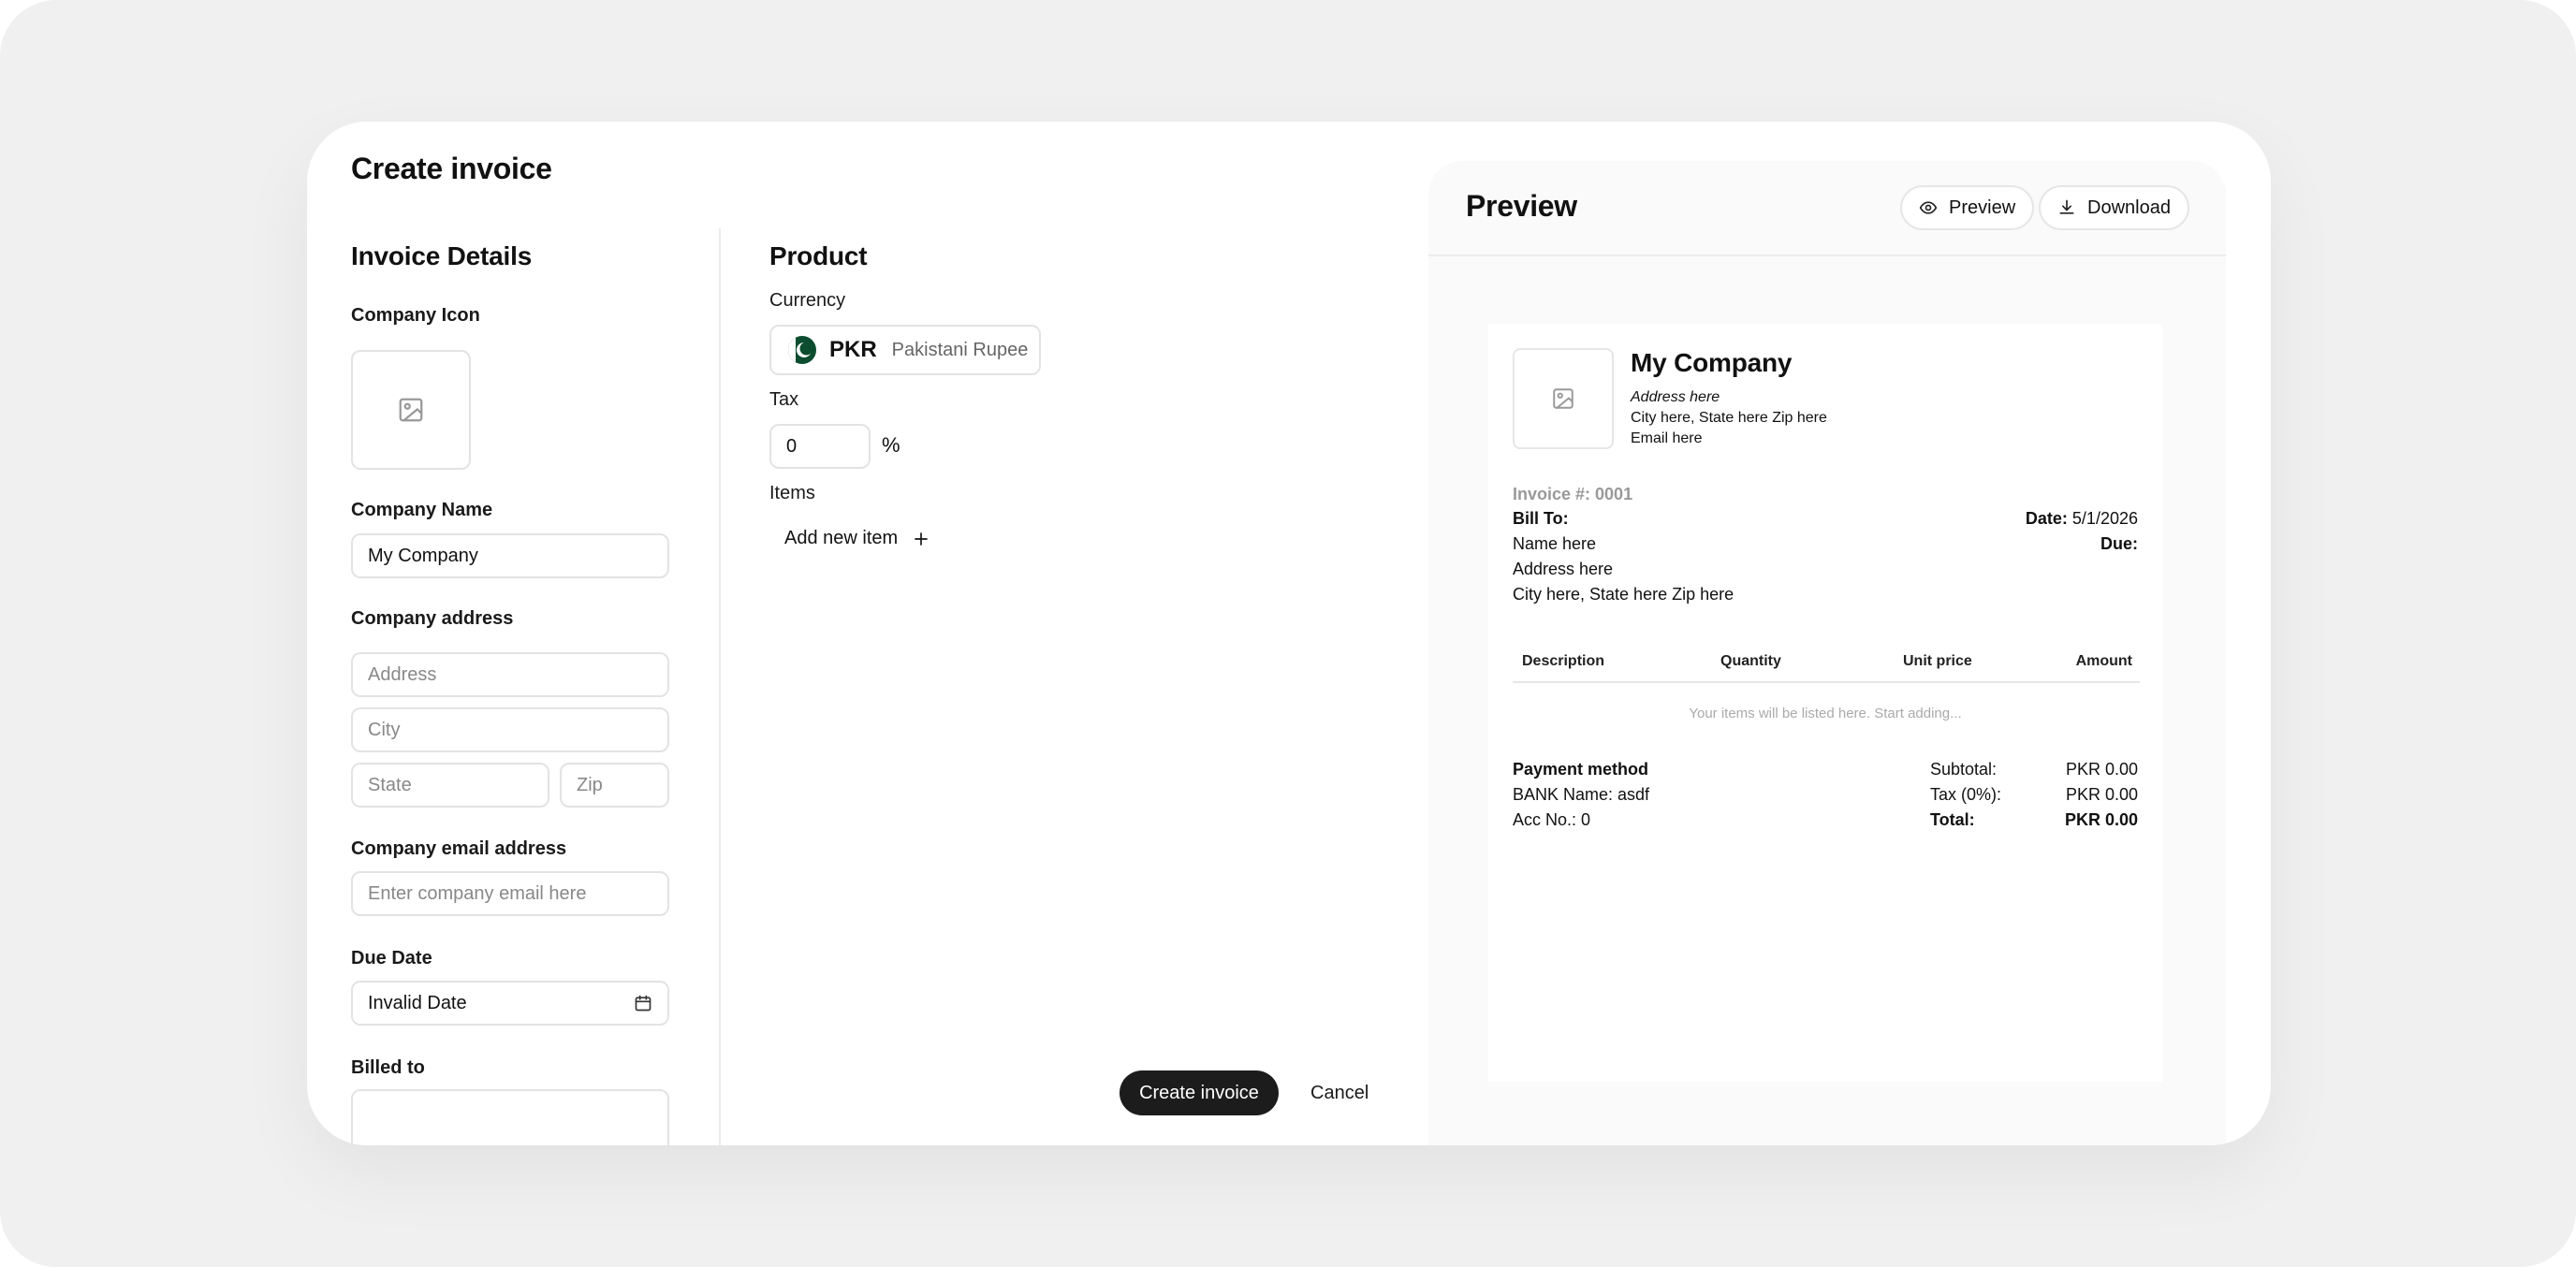 The width and height of the screenshot is (2576, 1267). Describe the element at coordinates (818, 255) in the screenshot. I see `product-title: Product` at that location.